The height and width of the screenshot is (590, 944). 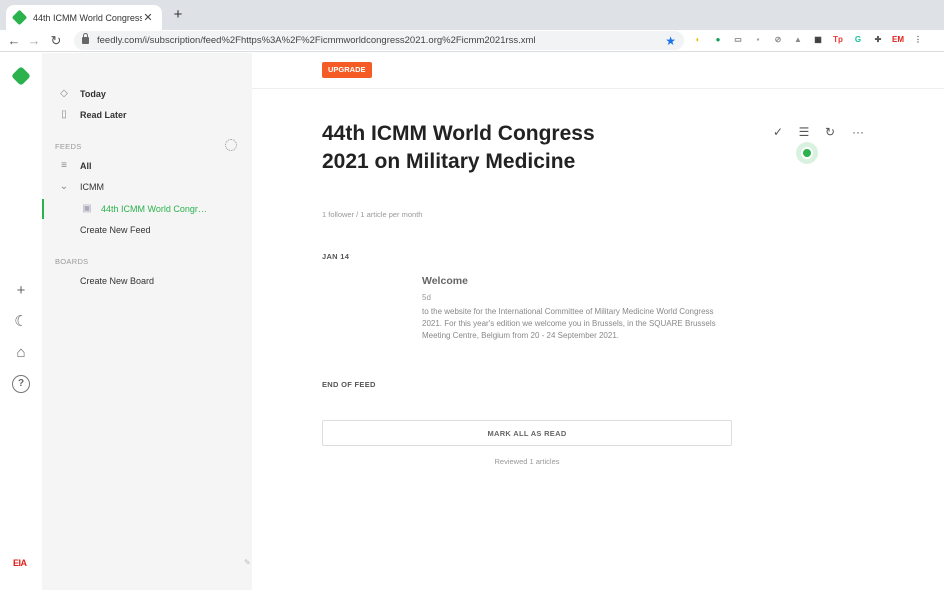 What do you see at coordinates (807, 153) in the screenshot?
I see `pulse-indicator` at bounding box center [807, 153].